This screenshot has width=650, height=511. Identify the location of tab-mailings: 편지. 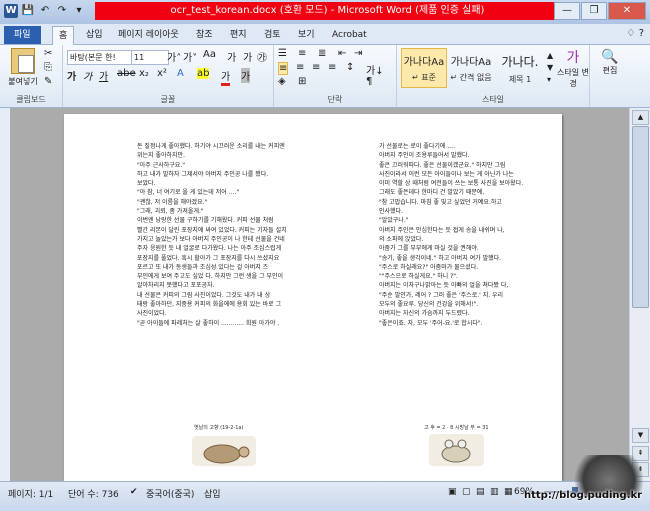
(238, 35).